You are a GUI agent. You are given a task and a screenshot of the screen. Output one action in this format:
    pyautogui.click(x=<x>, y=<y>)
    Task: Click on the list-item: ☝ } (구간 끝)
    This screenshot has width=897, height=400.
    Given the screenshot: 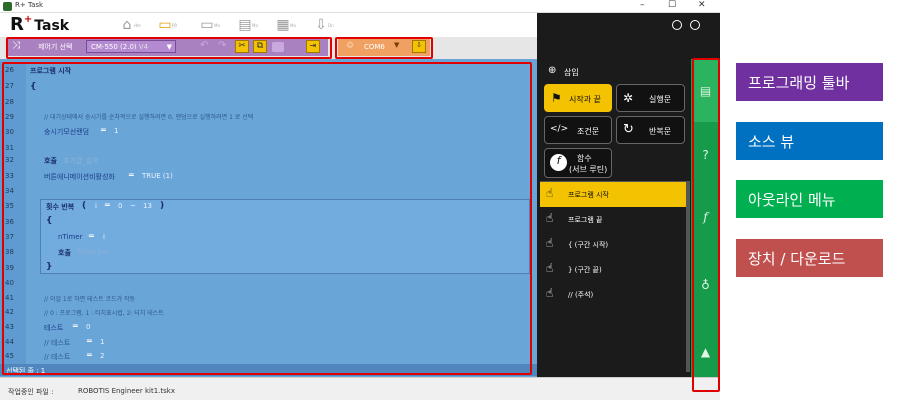 What is the action you would take?
    pyautogui.click(x=615, y=269)
    